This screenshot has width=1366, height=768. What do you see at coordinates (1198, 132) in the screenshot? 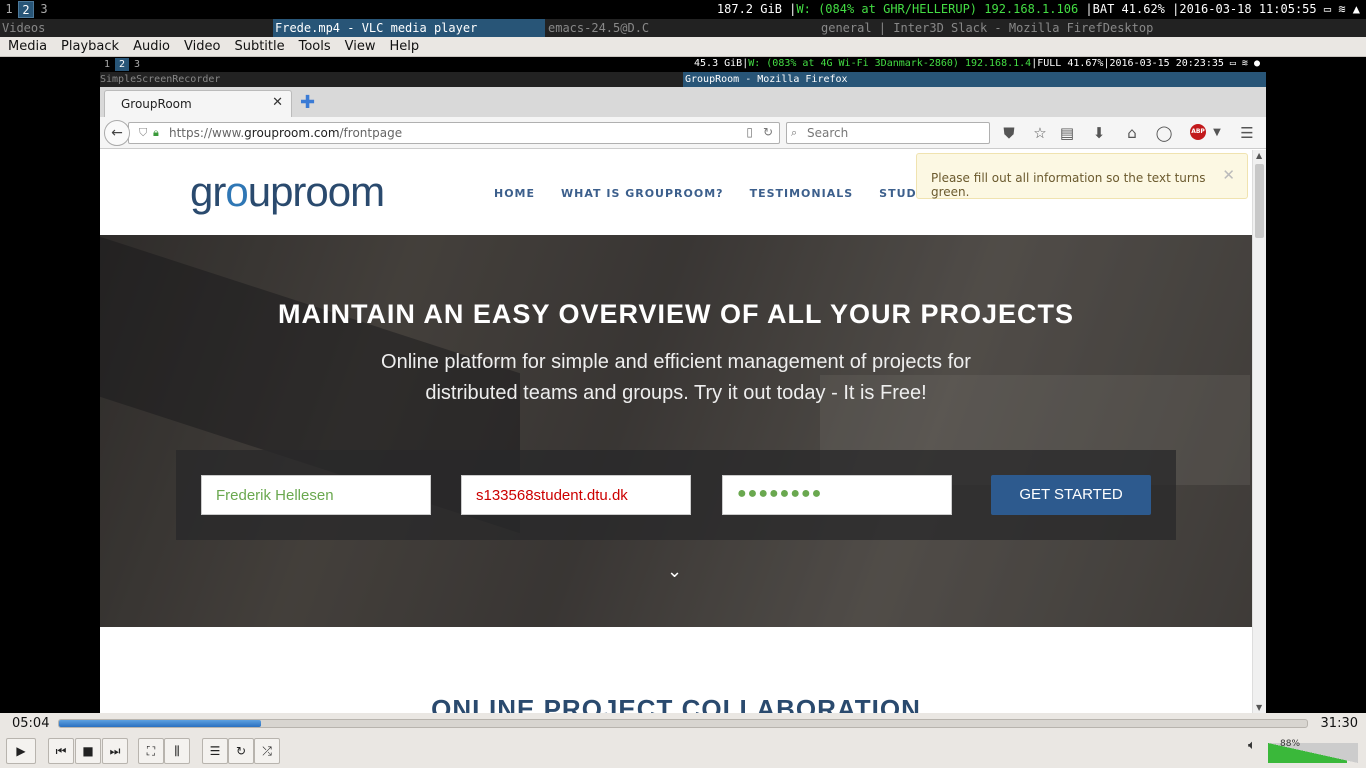
I see `adblock-icon: ABP` at bounding box center [1198, 132].